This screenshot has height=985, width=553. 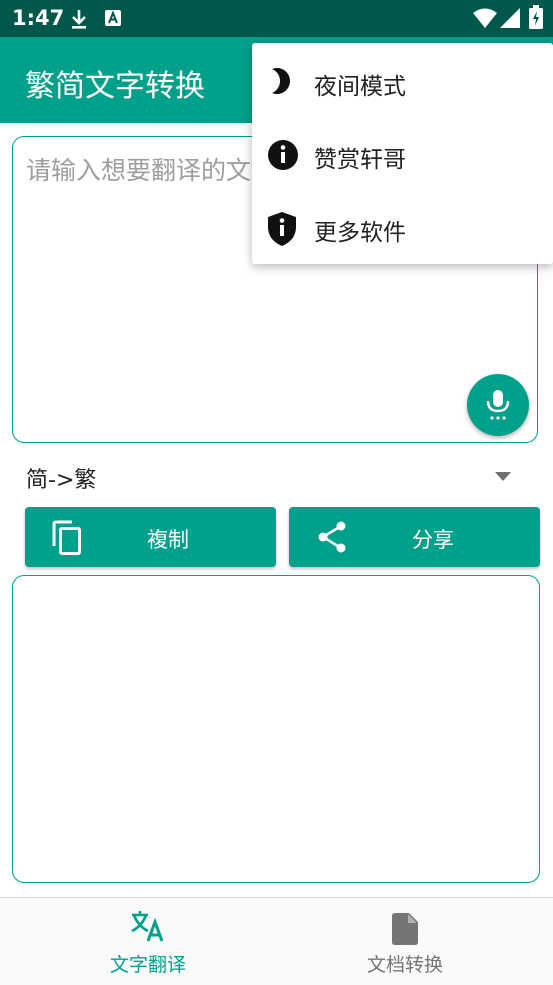 What do you see at coordinates (405, 929) in the screenshot?
I see `file-icon` at bounding box center [405, 929].